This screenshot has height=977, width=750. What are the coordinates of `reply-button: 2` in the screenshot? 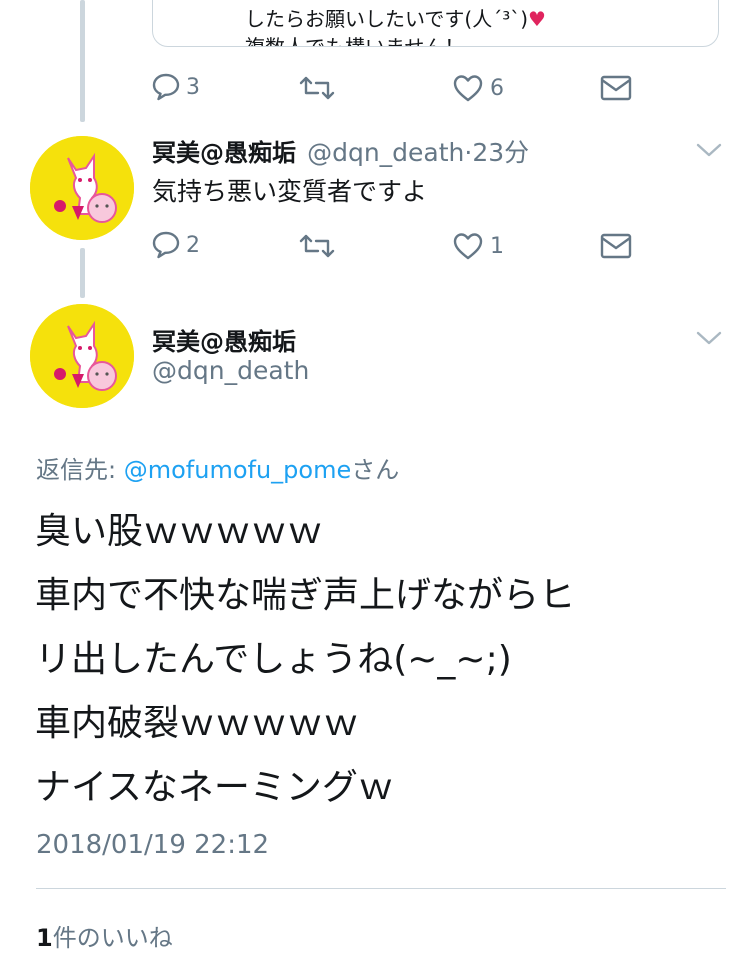 It's located at (176, 245).